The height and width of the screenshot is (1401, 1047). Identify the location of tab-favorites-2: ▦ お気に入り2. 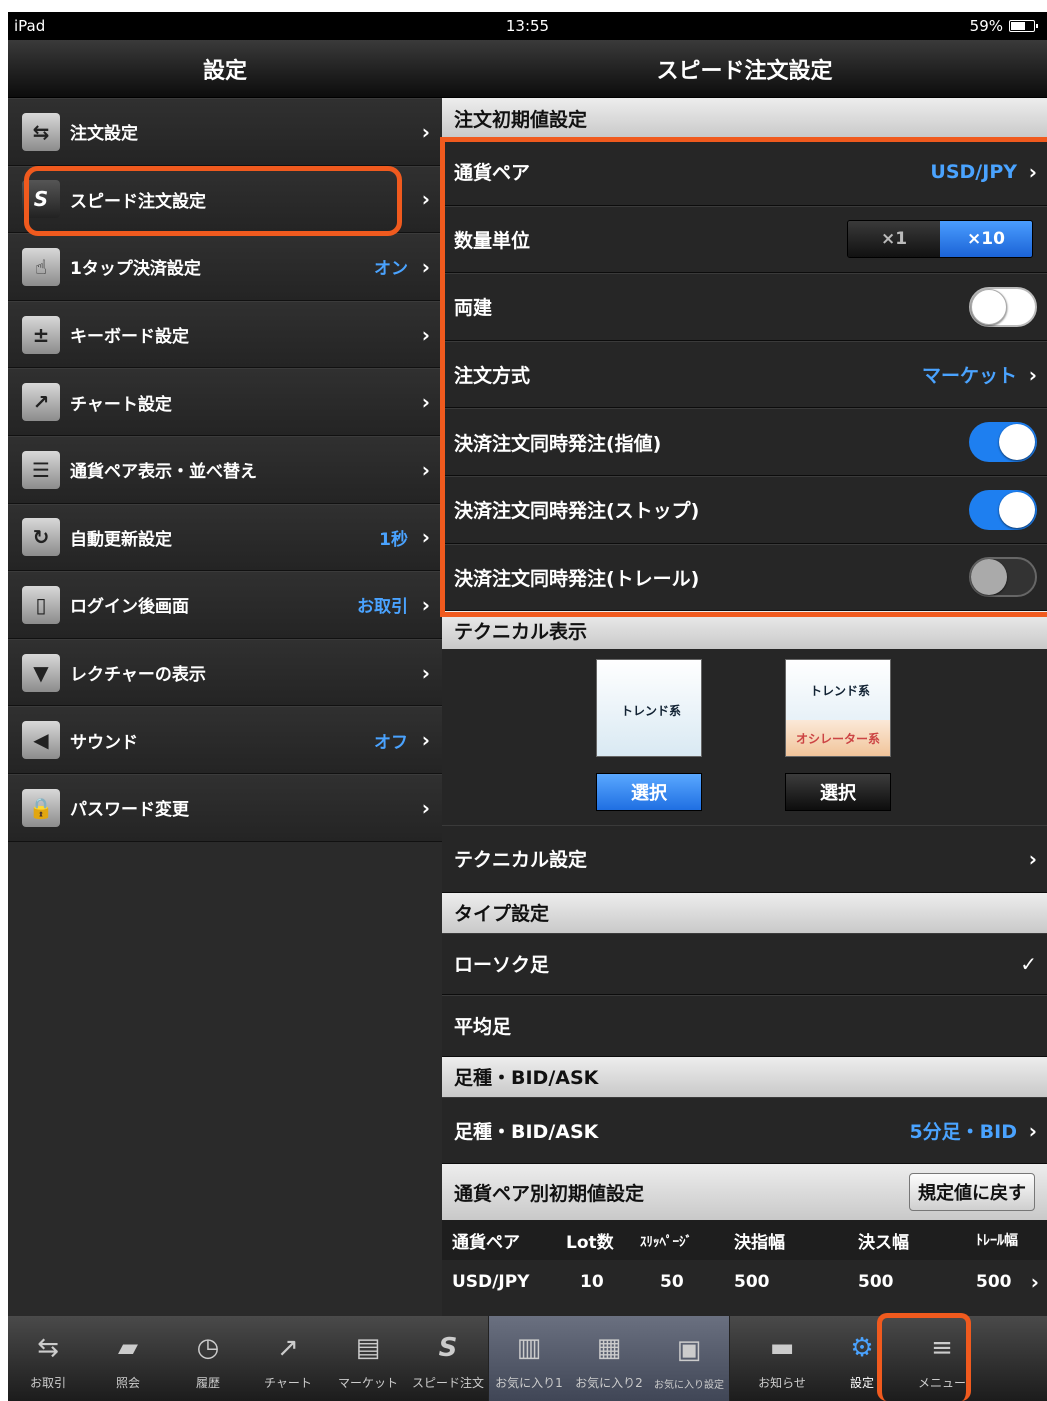
(609, 1358).